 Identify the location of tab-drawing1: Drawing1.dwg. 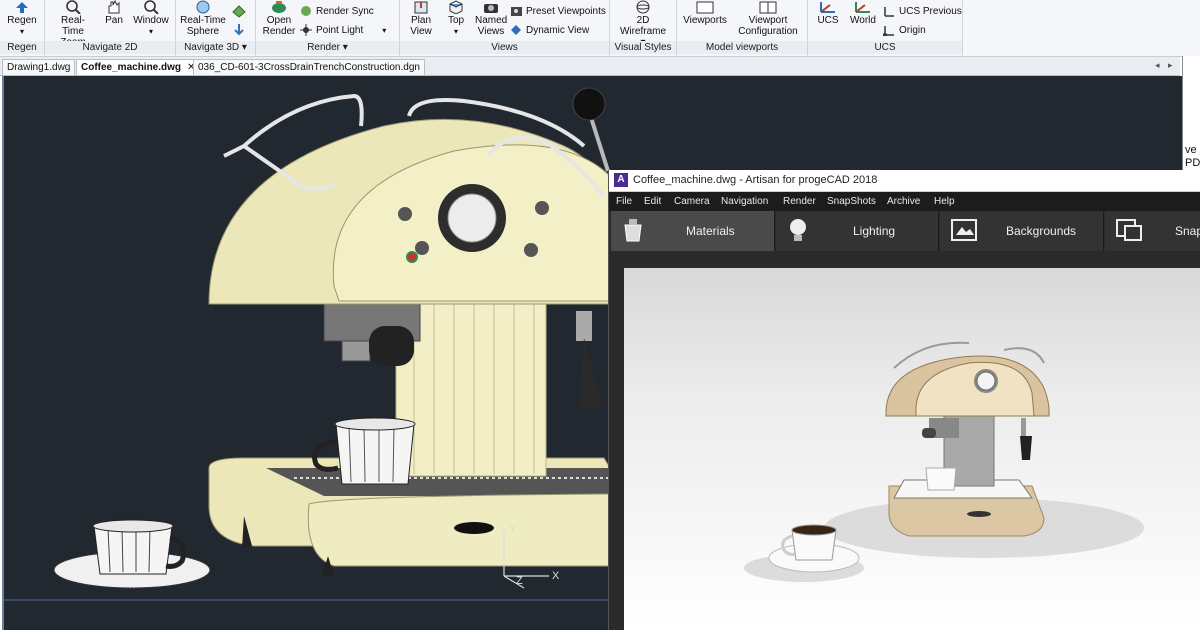
(39, 67).